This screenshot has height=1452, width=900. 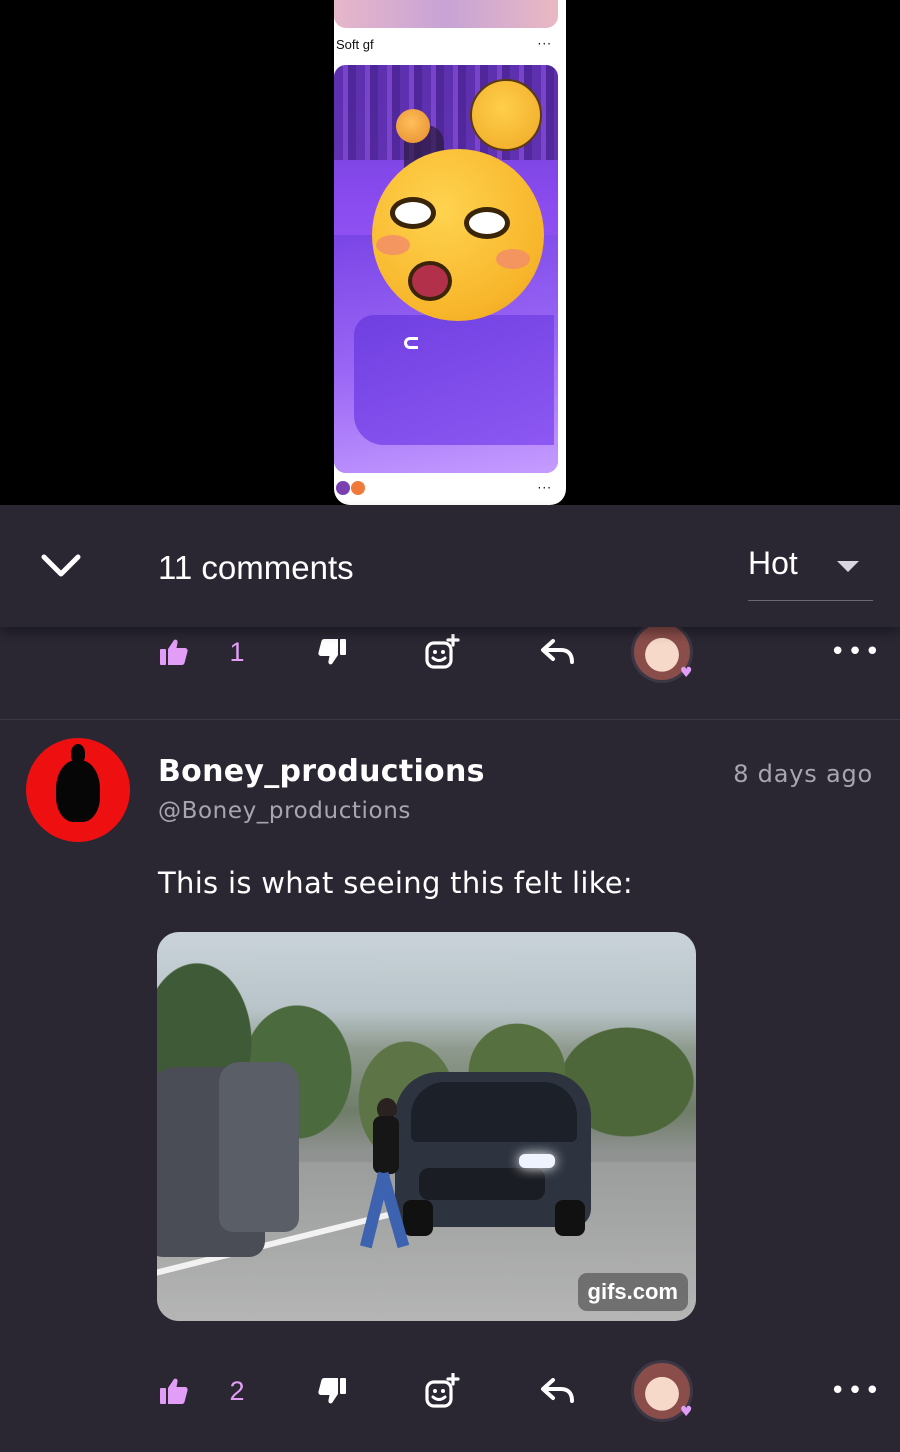 What do you see at coordinates (632, 1292) in the screenshot?
I see `gif-source-badge: gifs.com` at bounding box center [632, 1292].